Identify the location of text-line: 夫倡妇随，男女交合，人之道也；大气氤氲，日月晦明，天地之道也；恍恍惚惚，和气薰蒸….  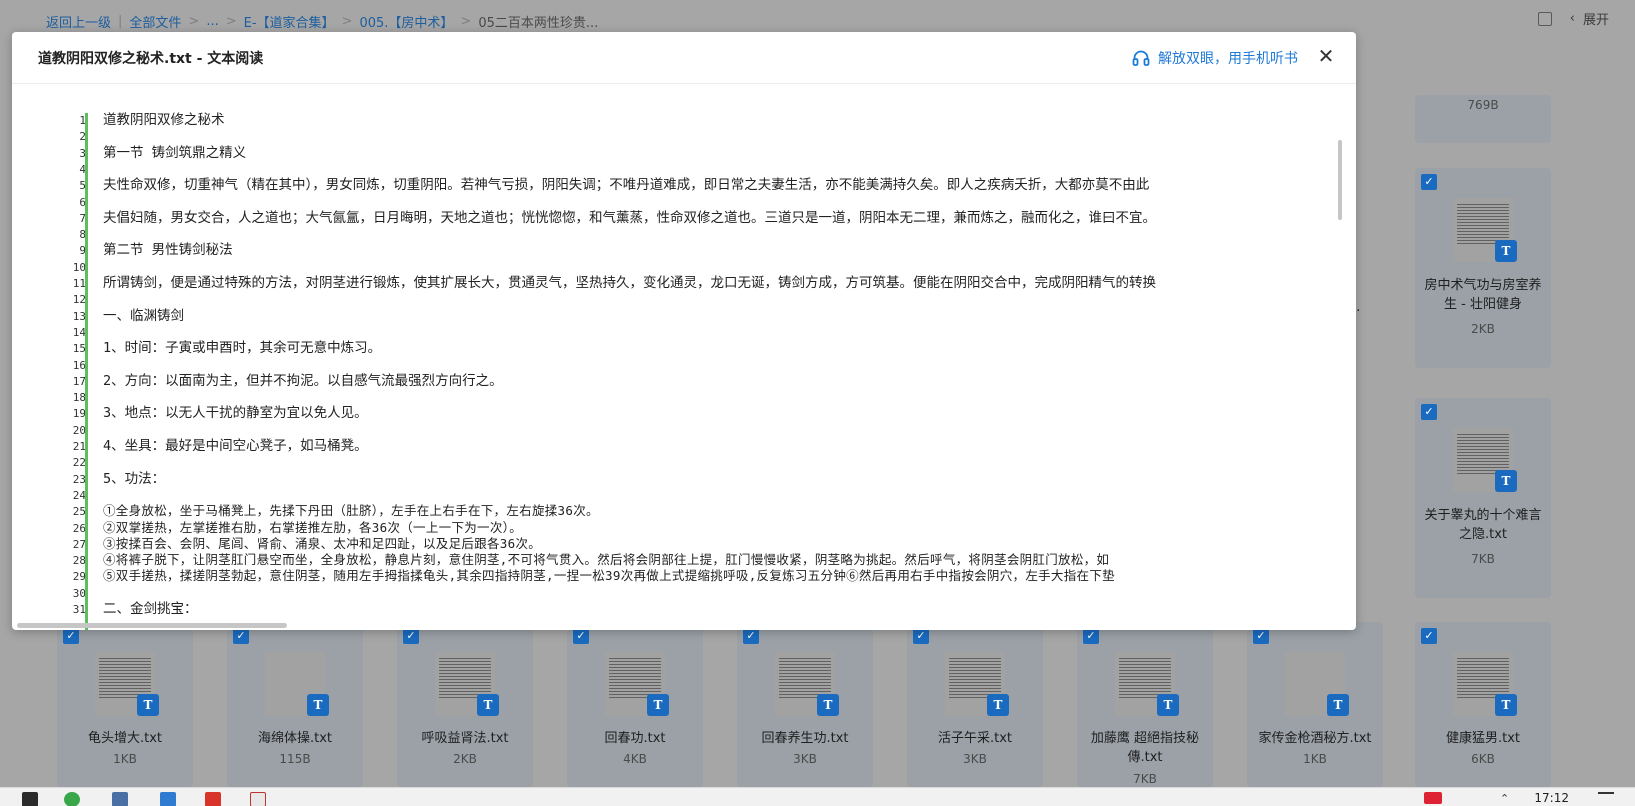
(629, 217).